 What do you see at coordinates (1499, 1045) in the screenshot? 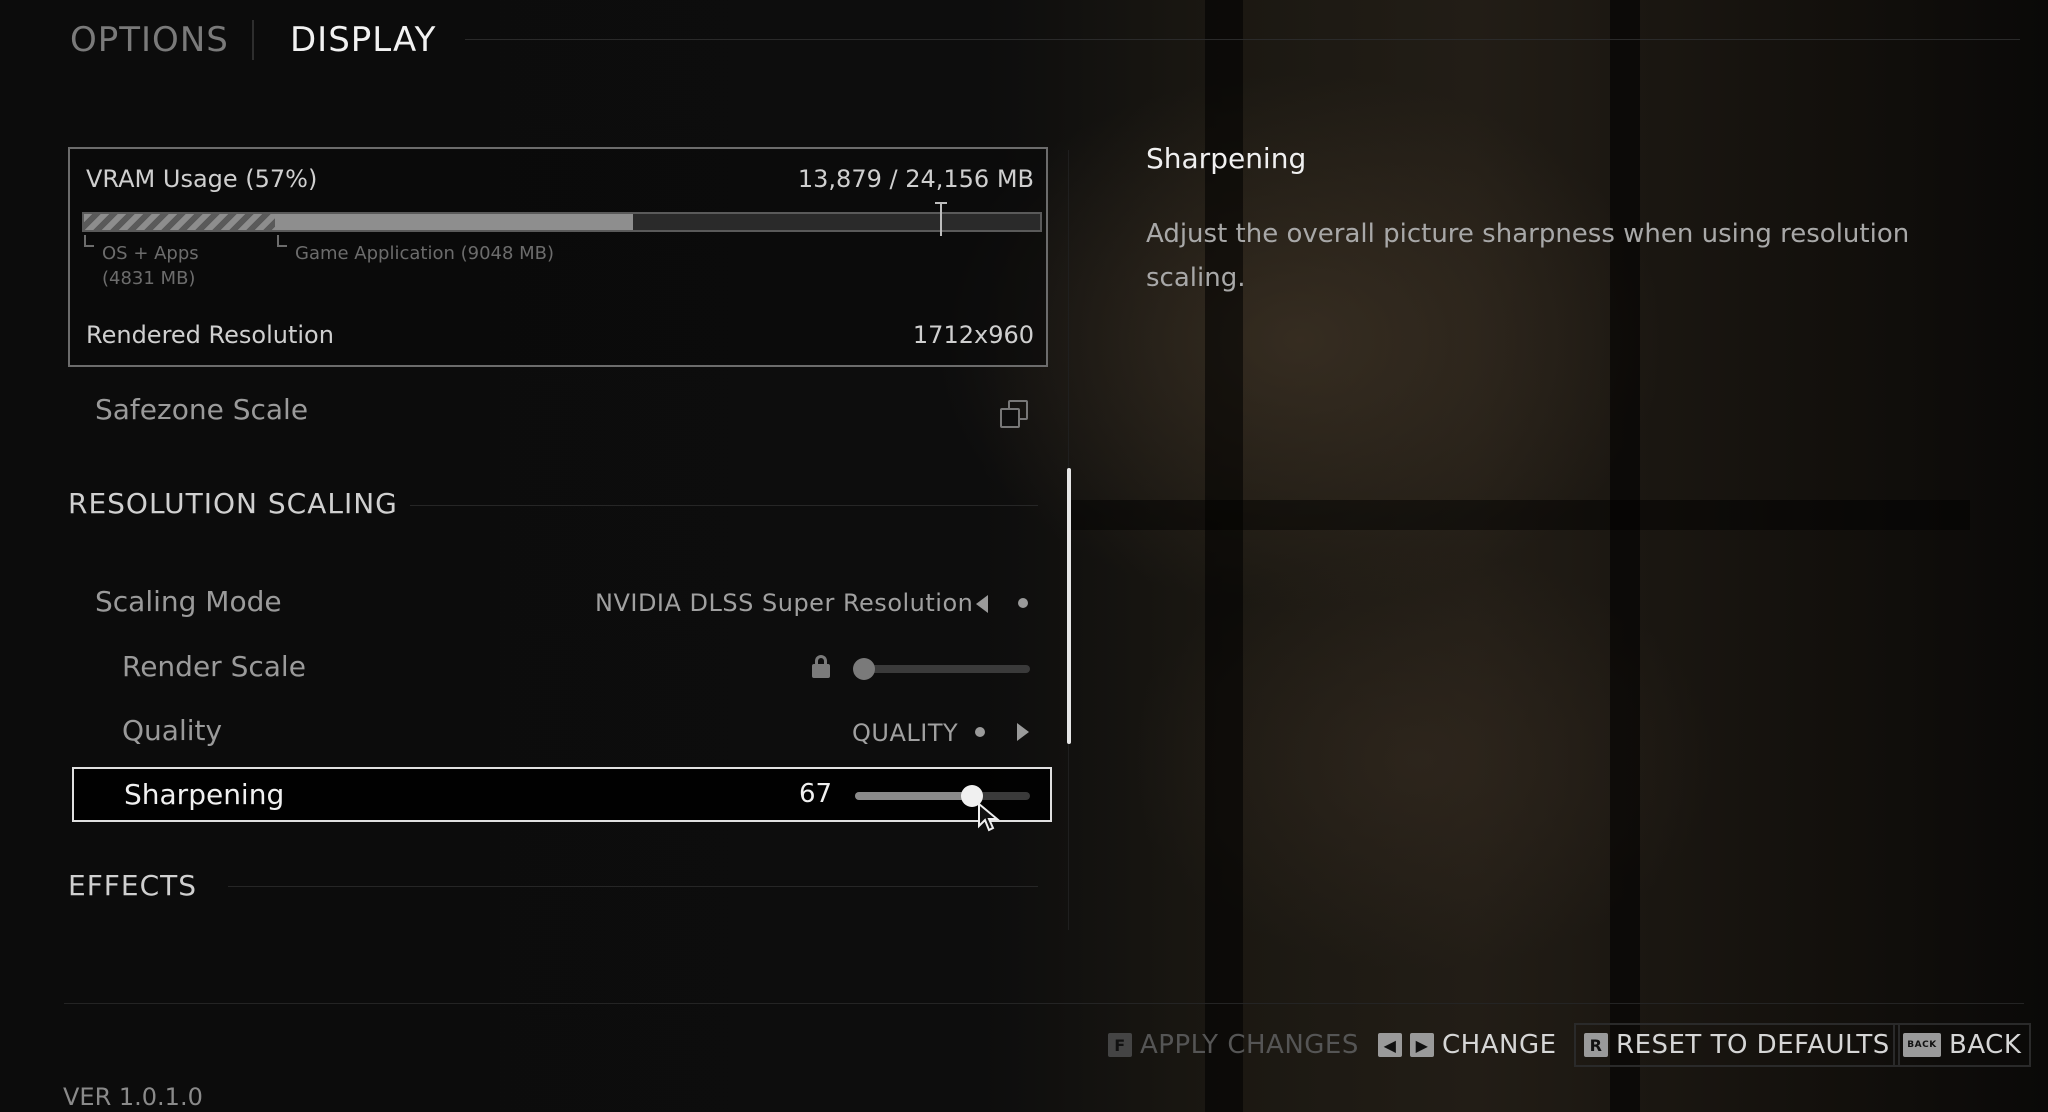
I see `change-label: CHANGE` at bounding box center [1499, 1045].